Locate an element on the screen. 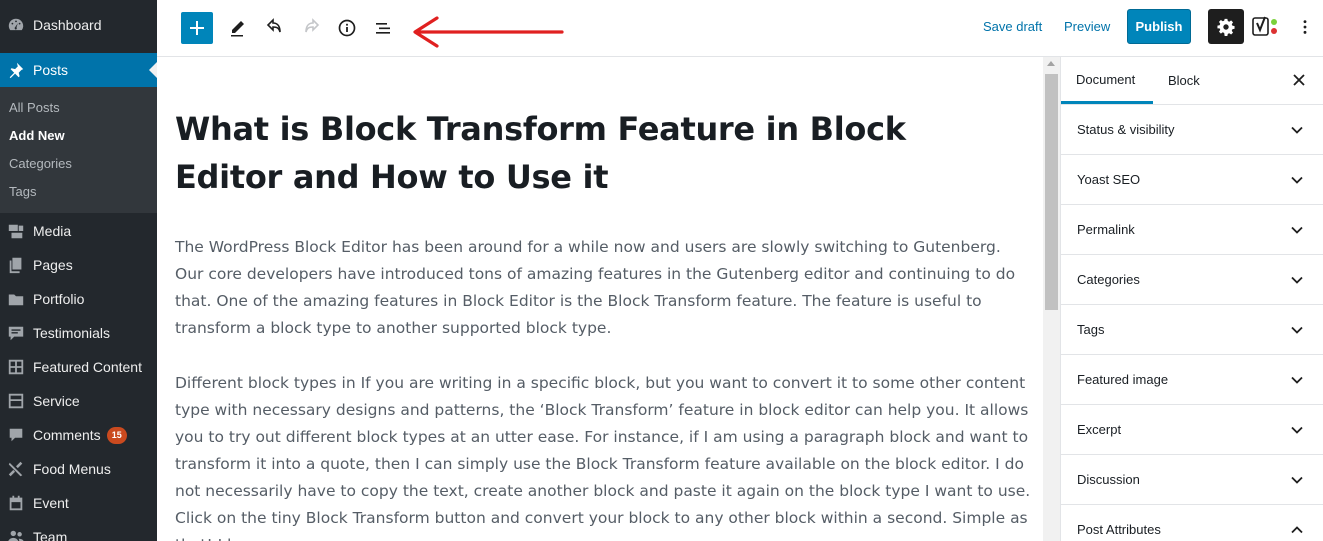  pin-icon is located at coordinates (16, 70).